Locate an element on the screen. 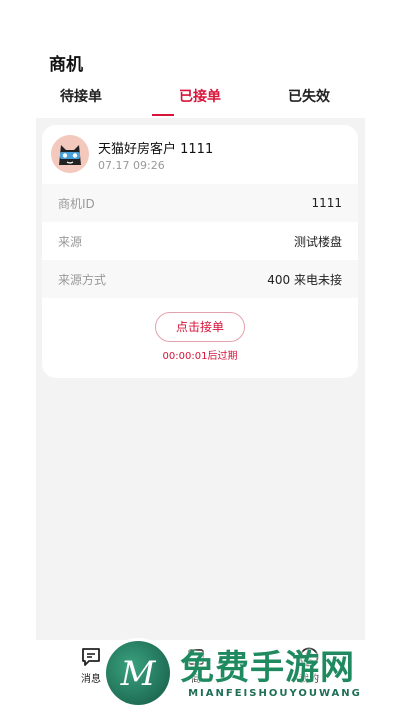 The image size is (400, 711). row-value: 1111 is located at coordinates (326, 203).